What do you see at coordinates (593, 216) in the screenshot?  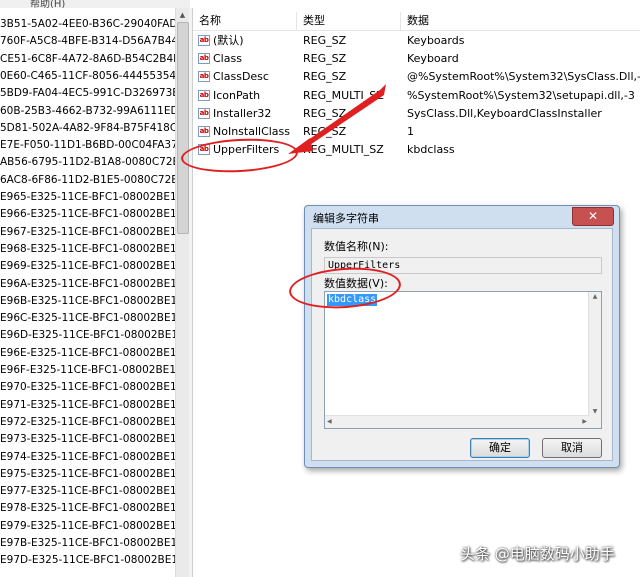 I see `close-icon: ✕` at bounding box center [593, 216].